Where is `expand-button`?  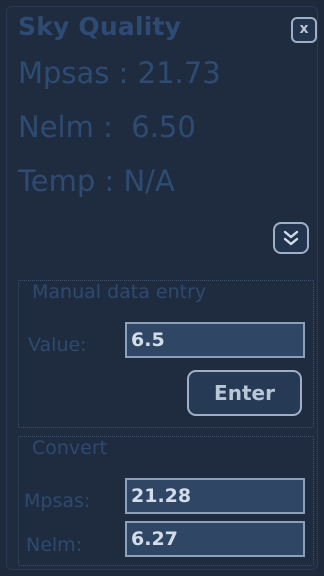
expand-button is located at coordinates (291, 238).